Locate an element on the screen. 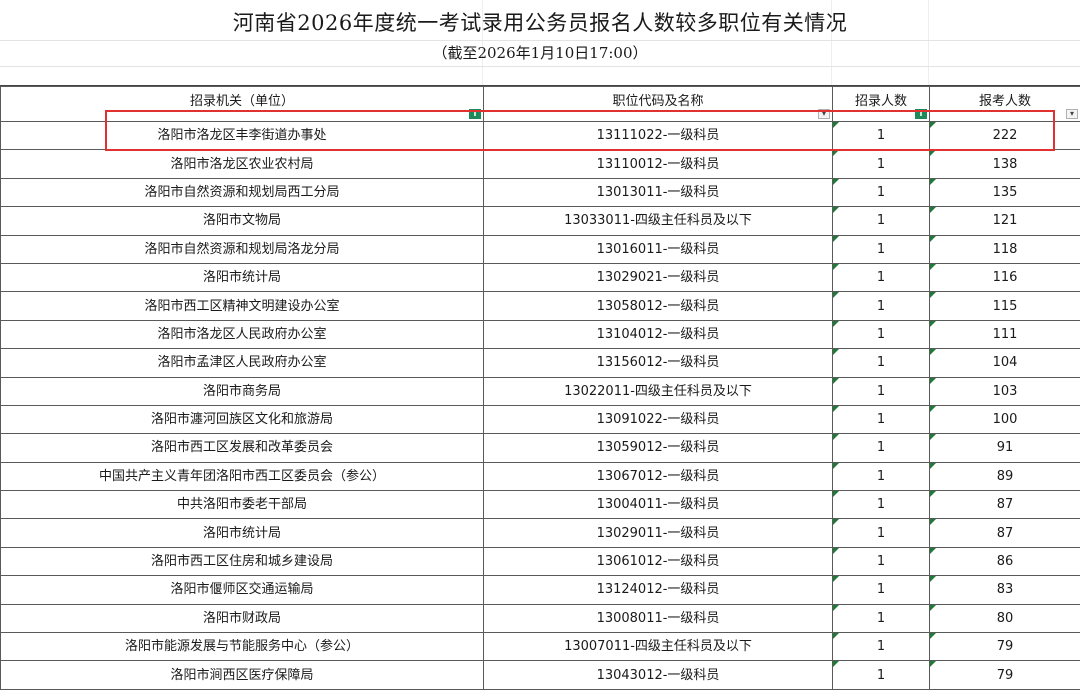  cell-applicants: 104 is located at coordinates (1005, 363).